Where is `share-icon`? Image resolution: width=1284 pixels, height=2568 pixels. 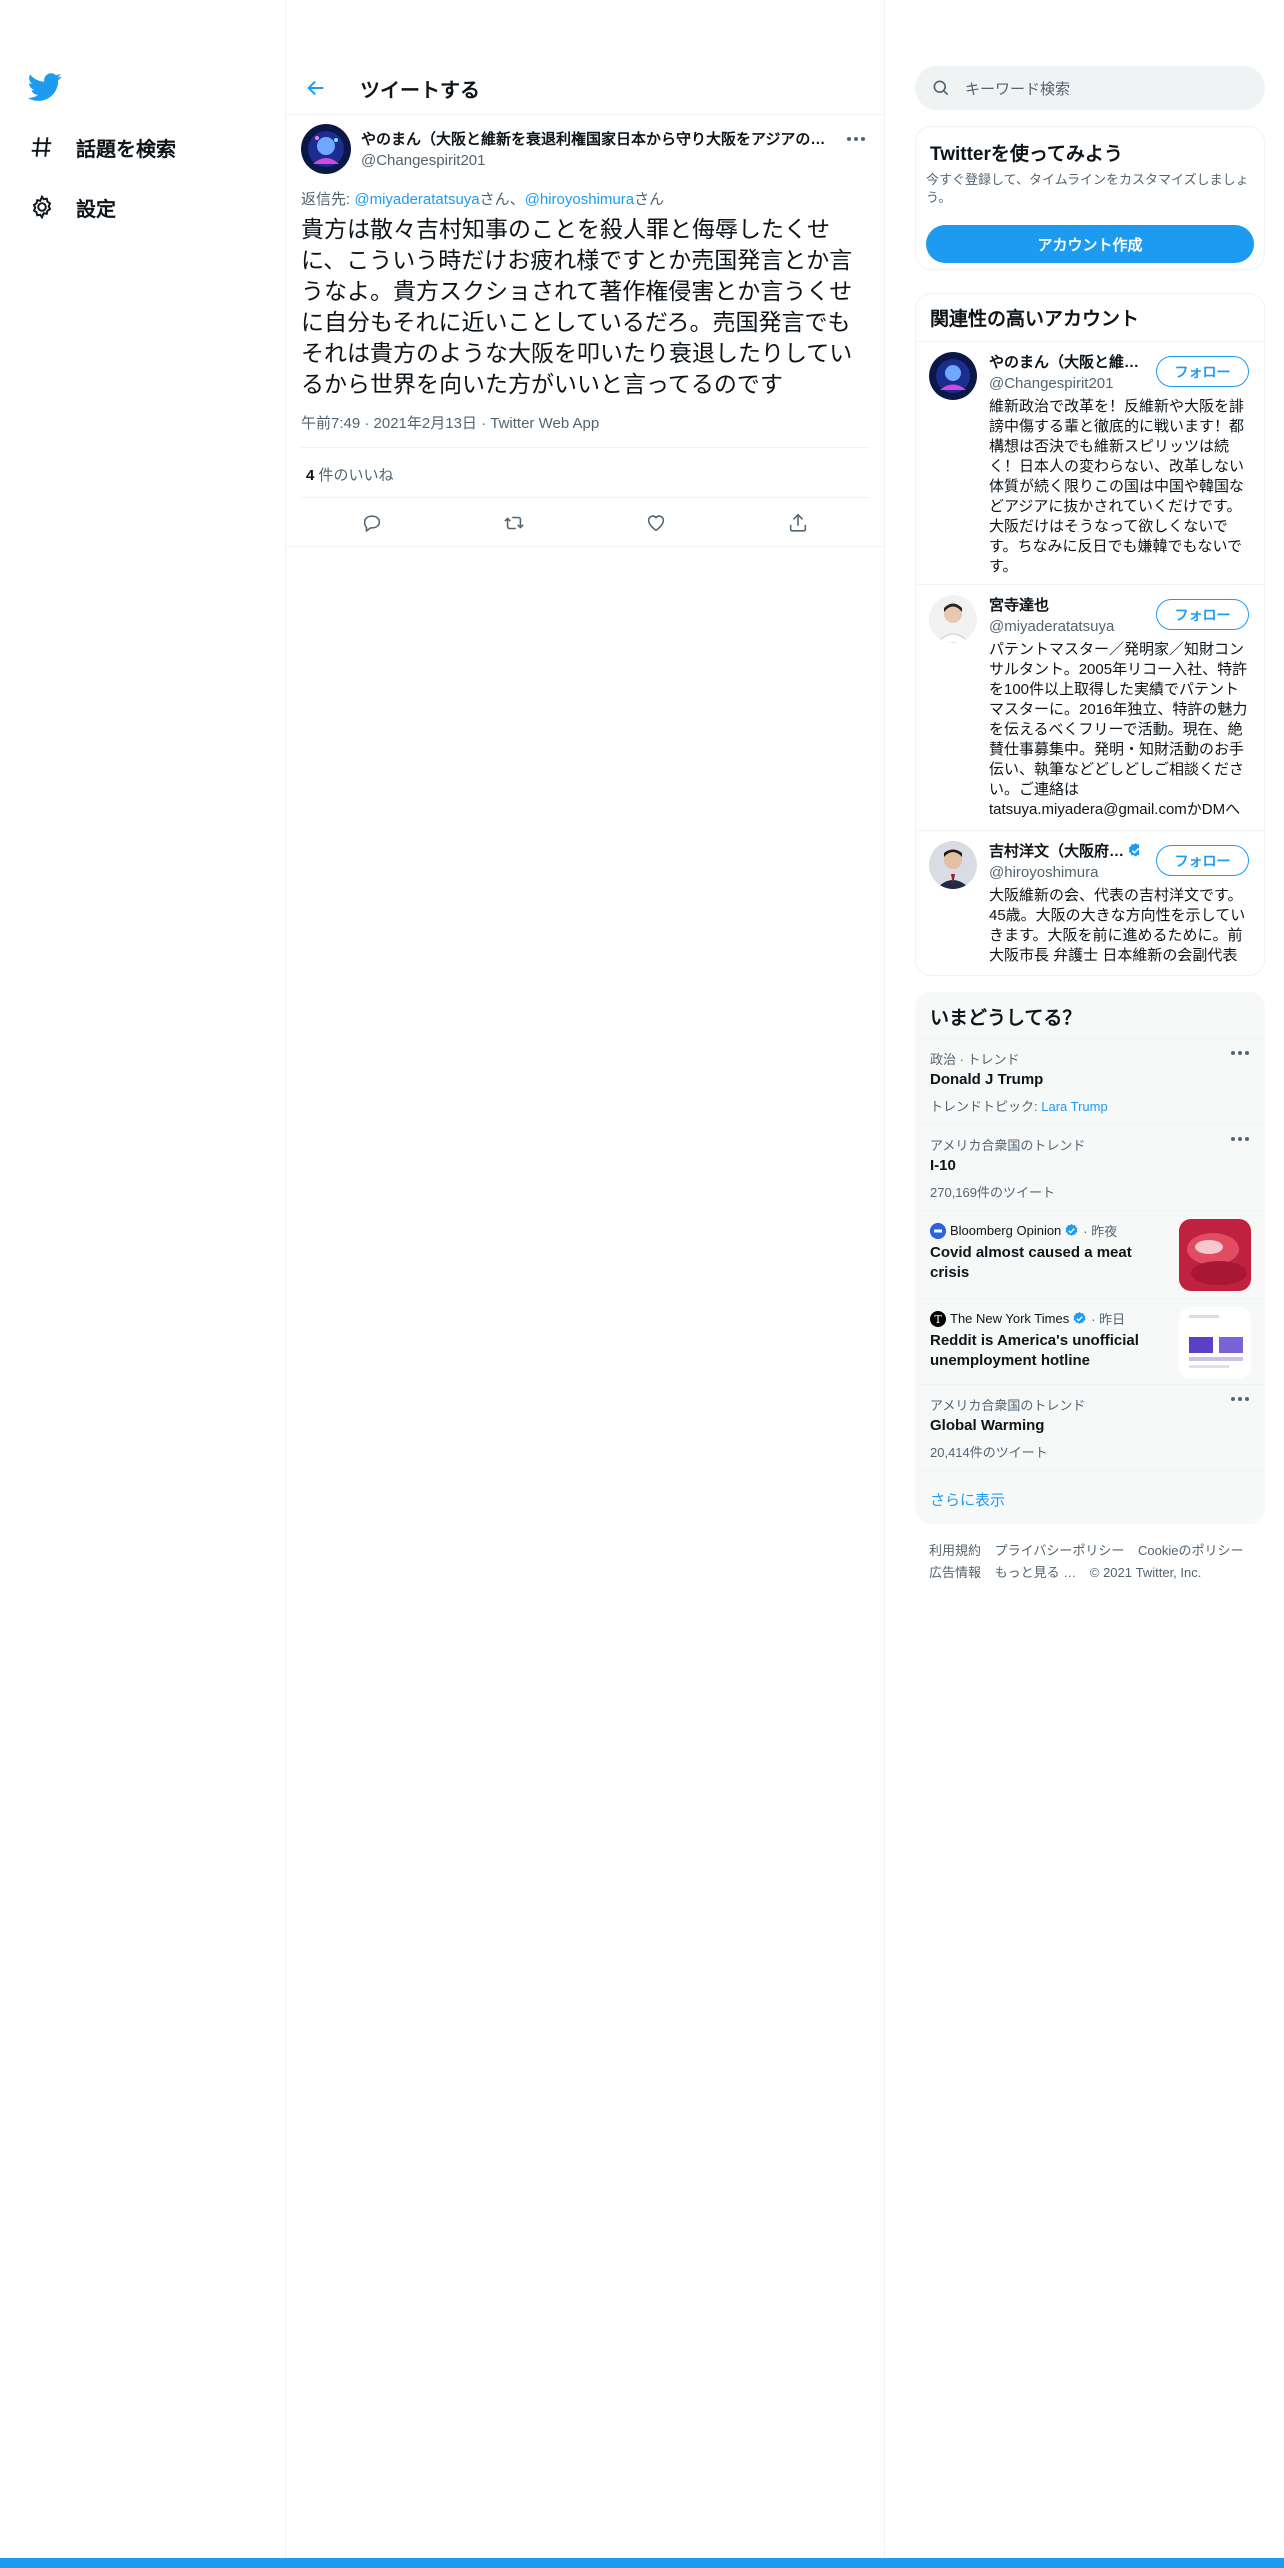 share-icon is located at coordinates (798, 523).